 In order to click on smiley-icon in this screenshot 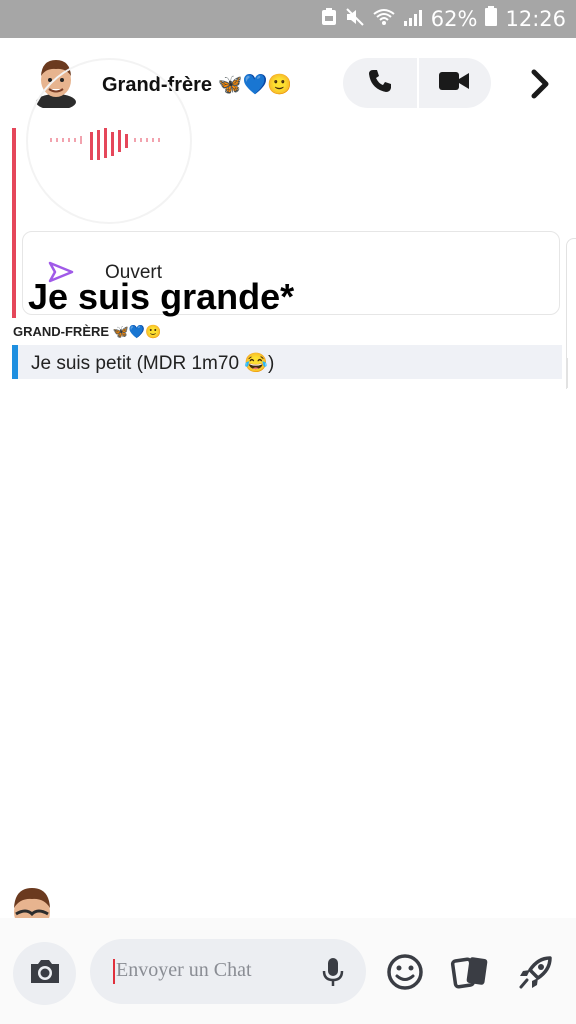, I will do `click(405, 975)`.